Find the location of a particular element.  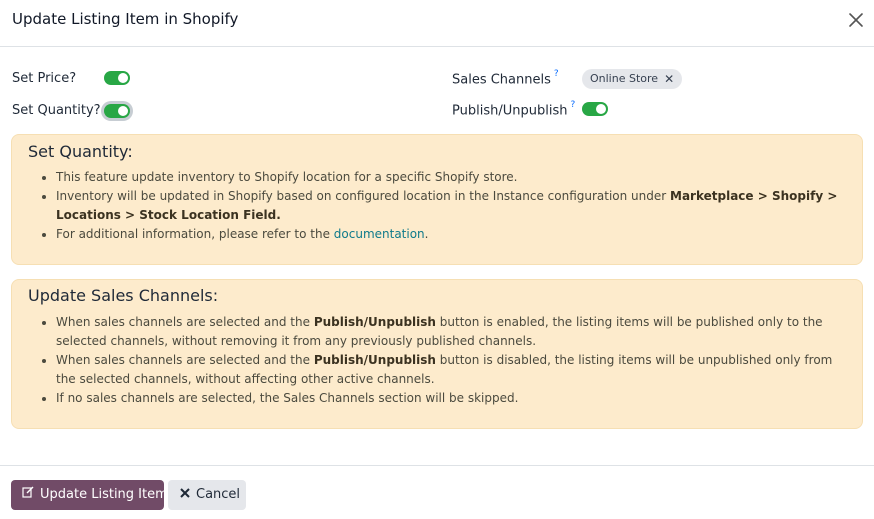

sales-channels-label: Sales Channels? is located at coordinates (505, 78).